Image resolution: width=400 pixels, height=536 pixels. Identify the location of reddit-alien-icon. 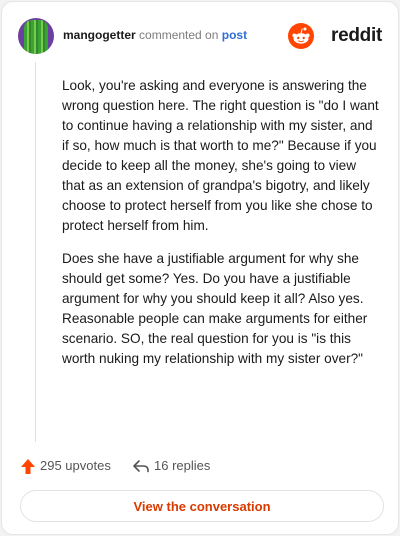
(301, 36).